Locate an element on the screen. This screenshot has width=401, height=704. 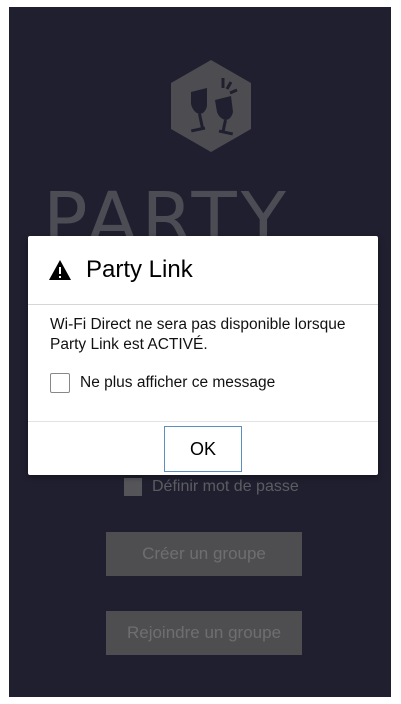
warning-icon is located at coordinates (60, 270).